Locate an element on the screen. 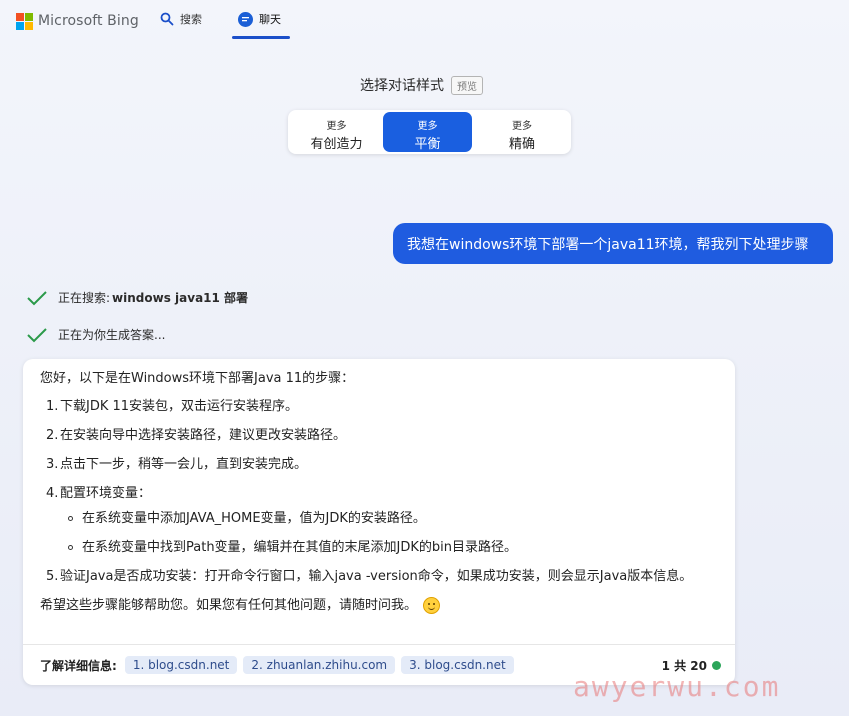 The image size is (849, 716). chat-icon is located at coordinates (245, 19).